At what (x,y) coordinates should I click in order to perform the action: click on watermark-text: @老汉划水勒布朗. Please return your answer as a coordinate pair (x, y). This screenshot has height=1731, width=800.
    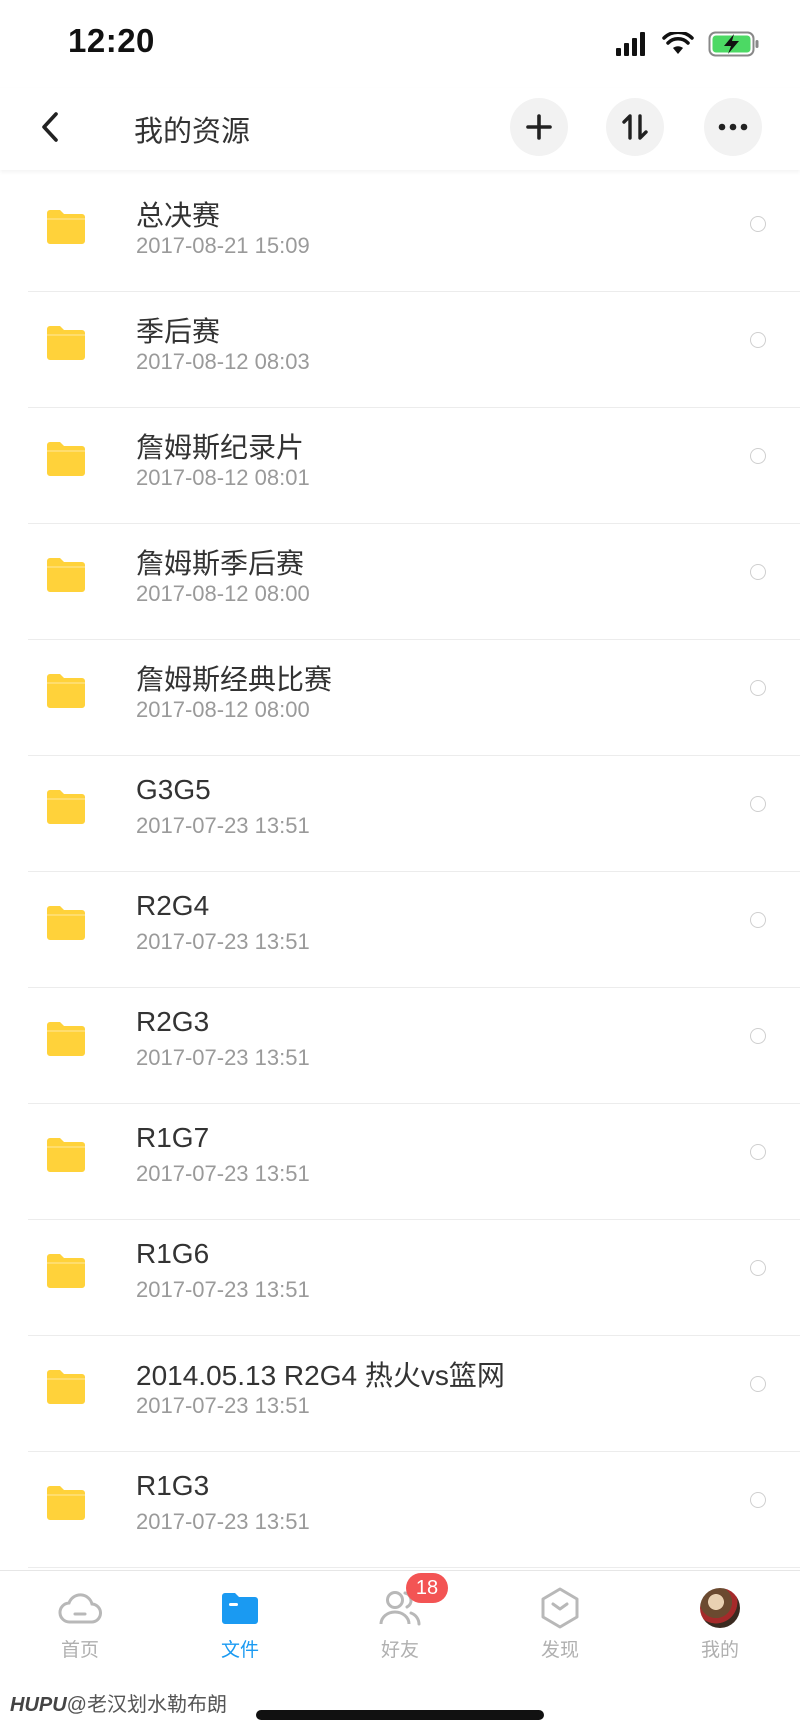
    Looking at the image, I should click on (146, 1705).